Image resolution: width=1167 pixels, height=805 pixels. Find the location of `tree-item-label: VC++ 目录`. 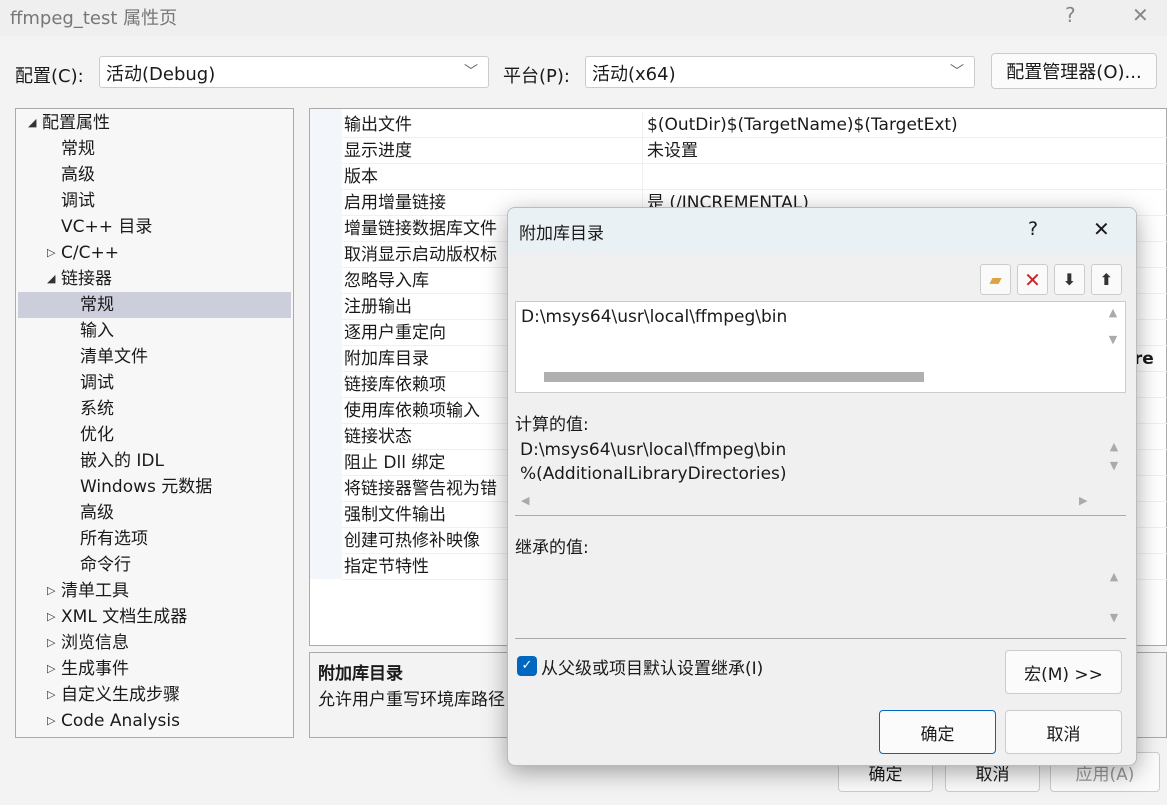

tree-item-label: VC++ 目录 is located at coordinates (107, 227).